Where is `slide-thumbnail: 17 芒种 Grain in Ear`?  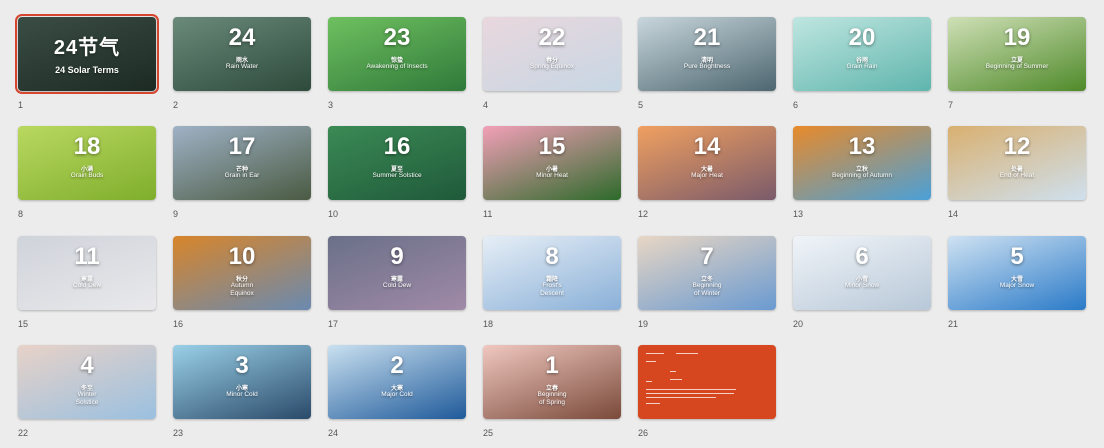 slide-thumbnail: 17 芒种 Grain in Ear is located at coordinates (242, 163).